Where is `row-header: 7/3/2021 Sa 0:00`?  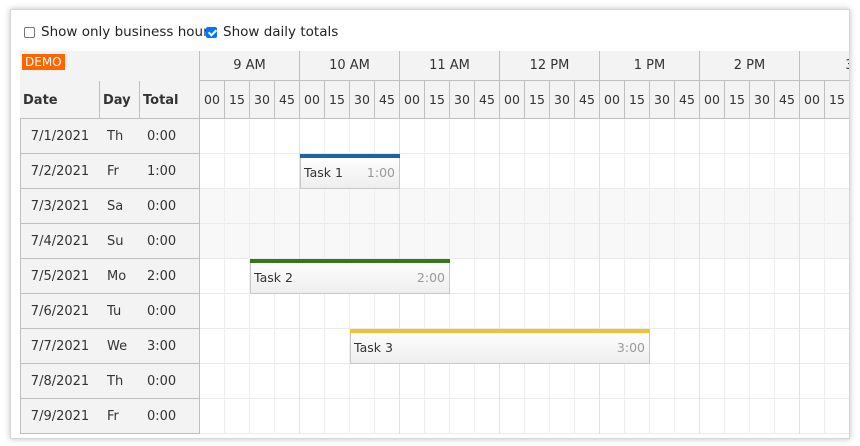 row-header: 7/3/2021 Sa 0:00 is located at coordinates (110, 206).